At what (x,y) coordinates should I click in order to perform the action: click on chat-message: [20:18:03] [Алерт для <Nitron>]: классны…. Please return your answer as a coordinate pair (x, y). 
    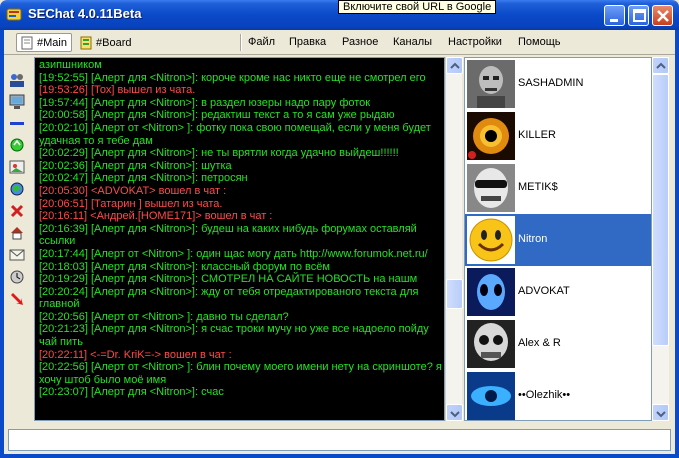
    Looking at the image, I should click on (184, 266).